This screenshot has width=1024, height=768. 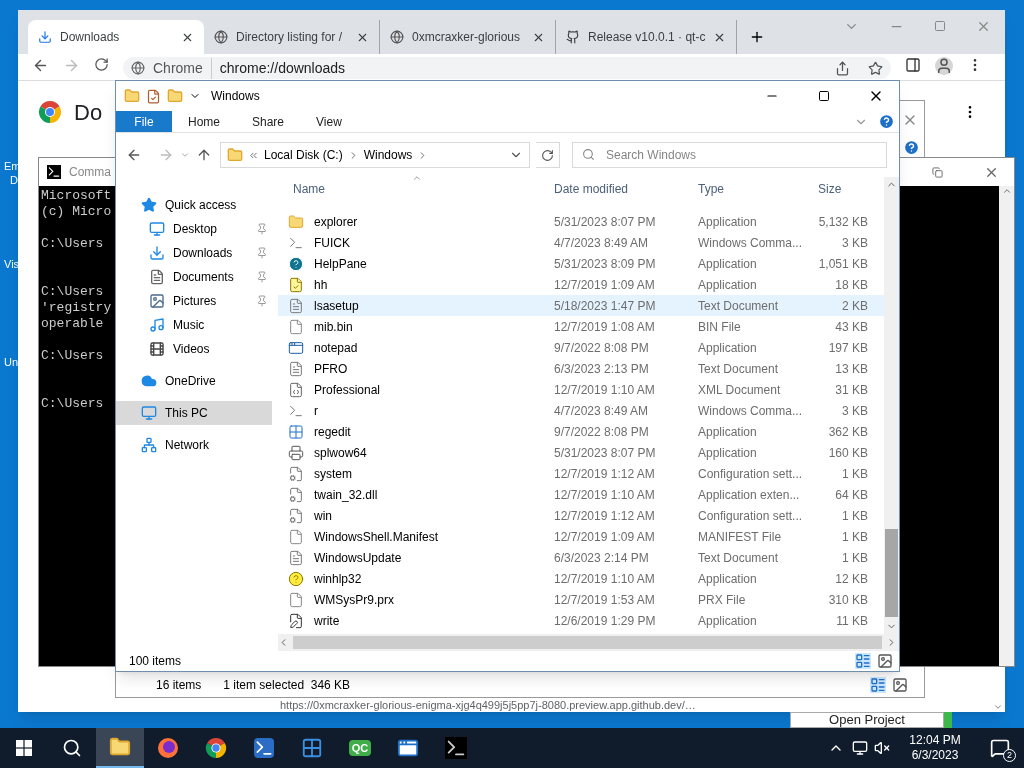 What do you see at coordinates (283, 68) in the screenshot?
I see `url-text: chrome://downloads` at bounding box center [283, 68].